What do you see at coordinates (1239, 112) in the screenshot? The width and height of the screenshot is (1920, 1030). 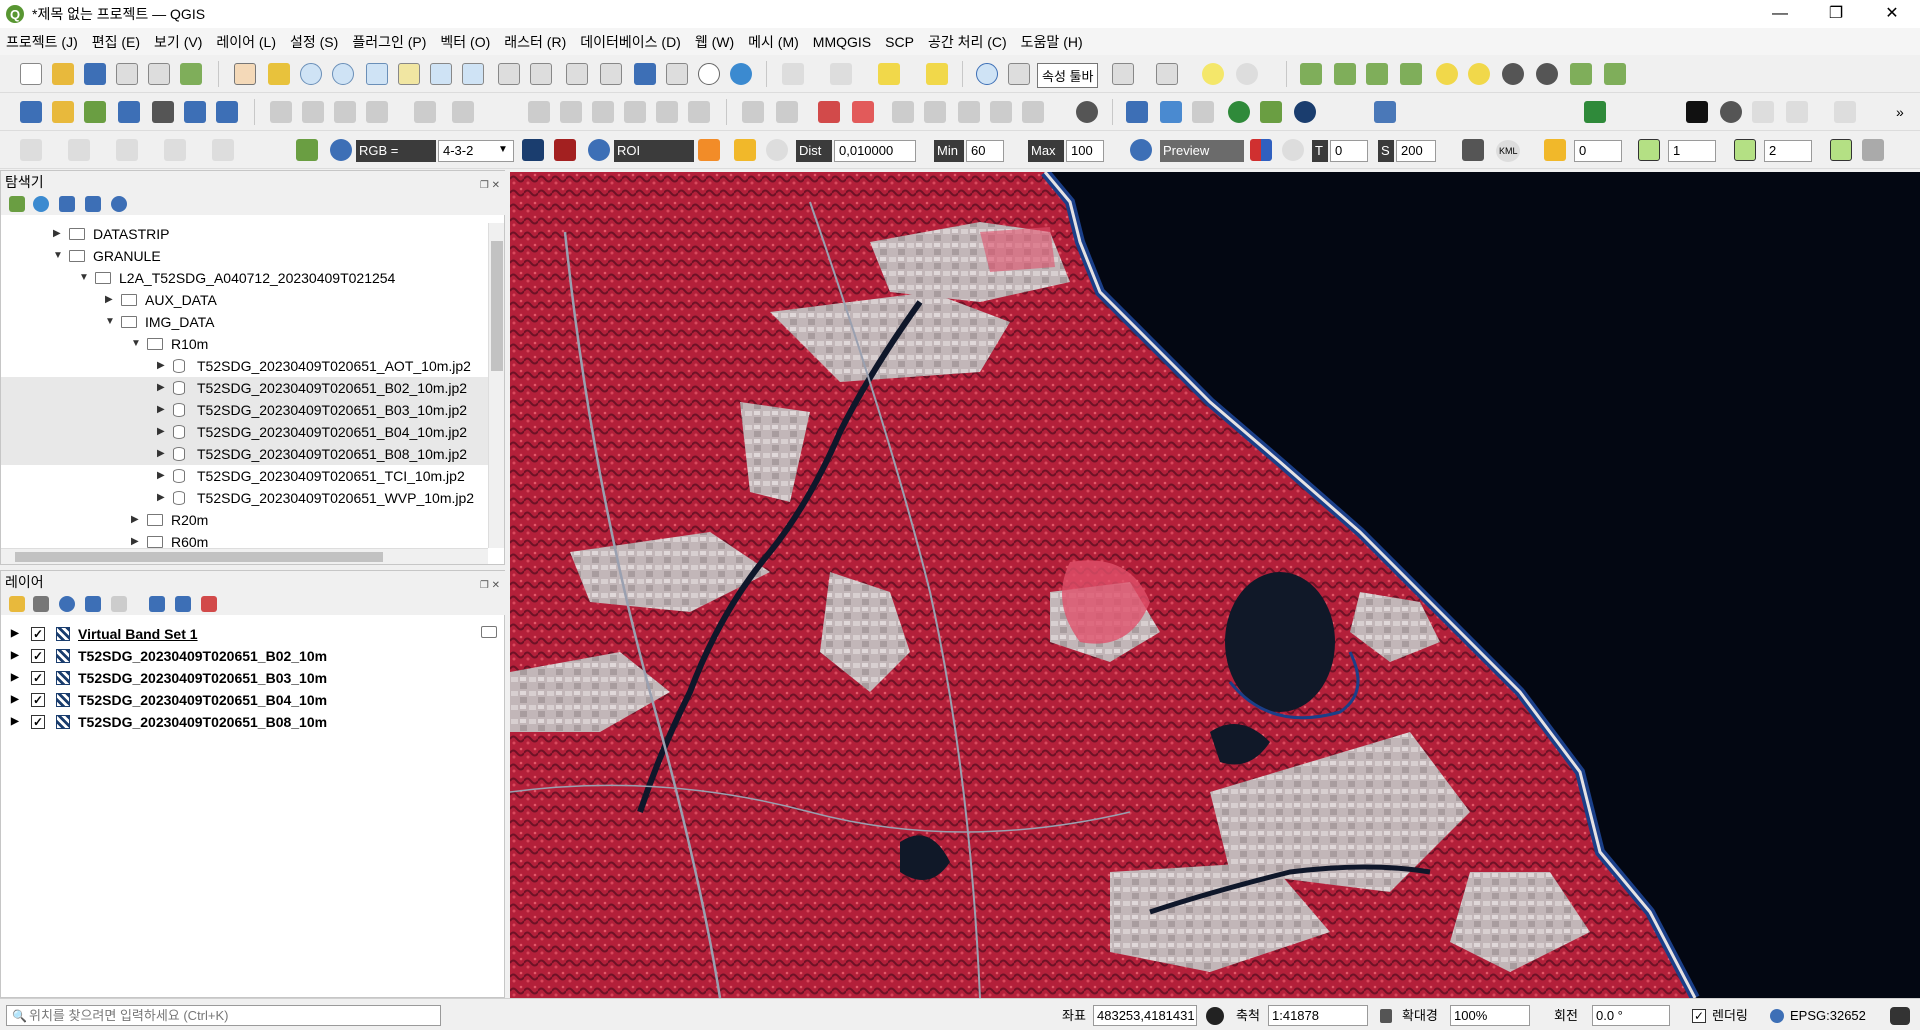 I see `sync-icon` at bounding box center [1239, 112].